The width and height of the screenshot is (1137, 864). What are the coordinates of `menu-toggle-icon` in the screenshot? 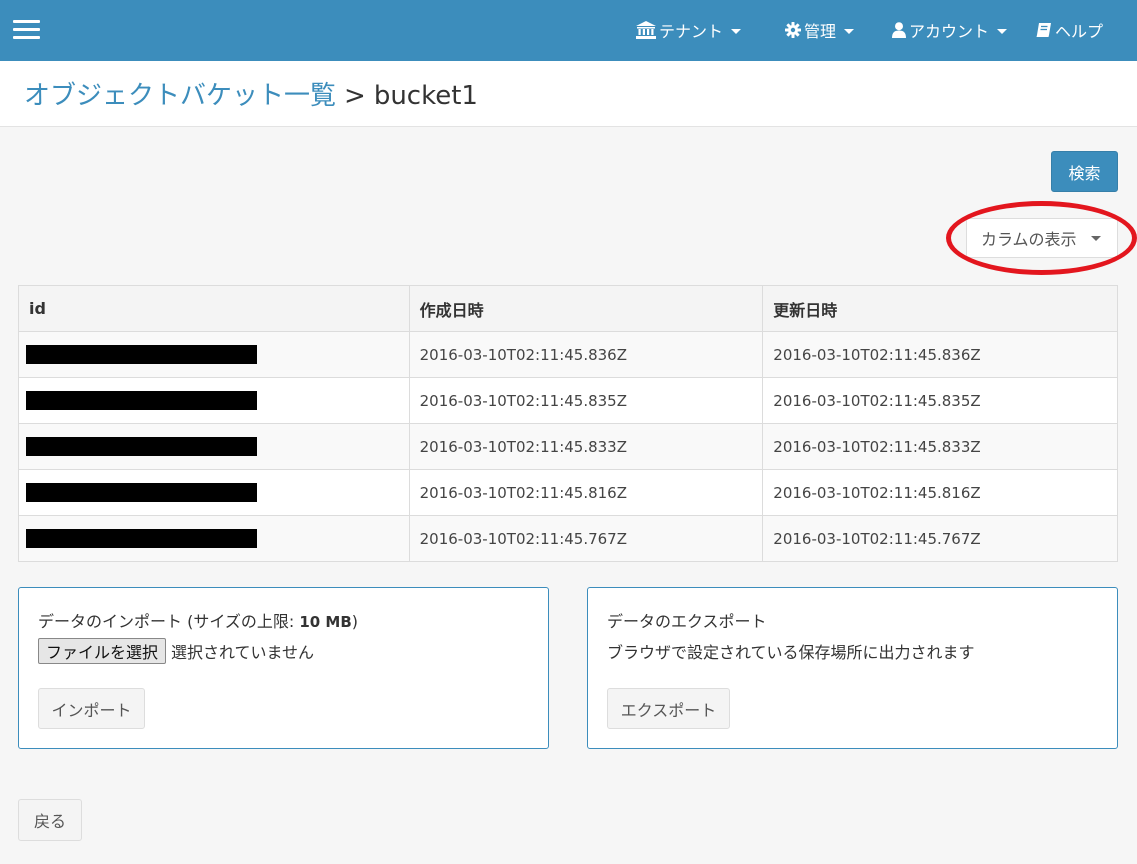 It's located at (26, 30).